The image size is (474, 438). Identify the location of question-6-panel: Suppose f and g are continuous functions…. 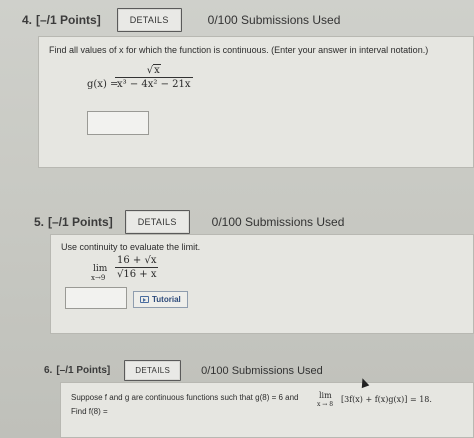
(267, 410).